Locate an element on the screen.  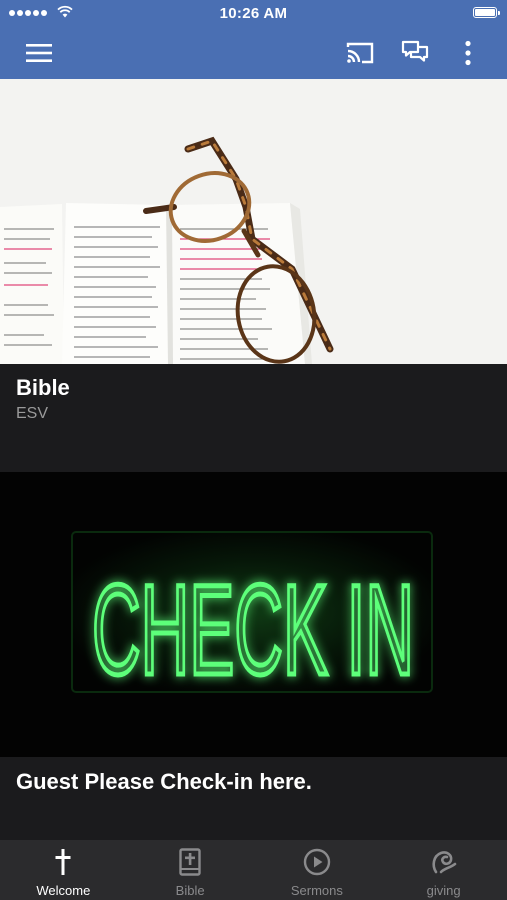
tab-welcome: Welcome is located at coordinates (63, 870).